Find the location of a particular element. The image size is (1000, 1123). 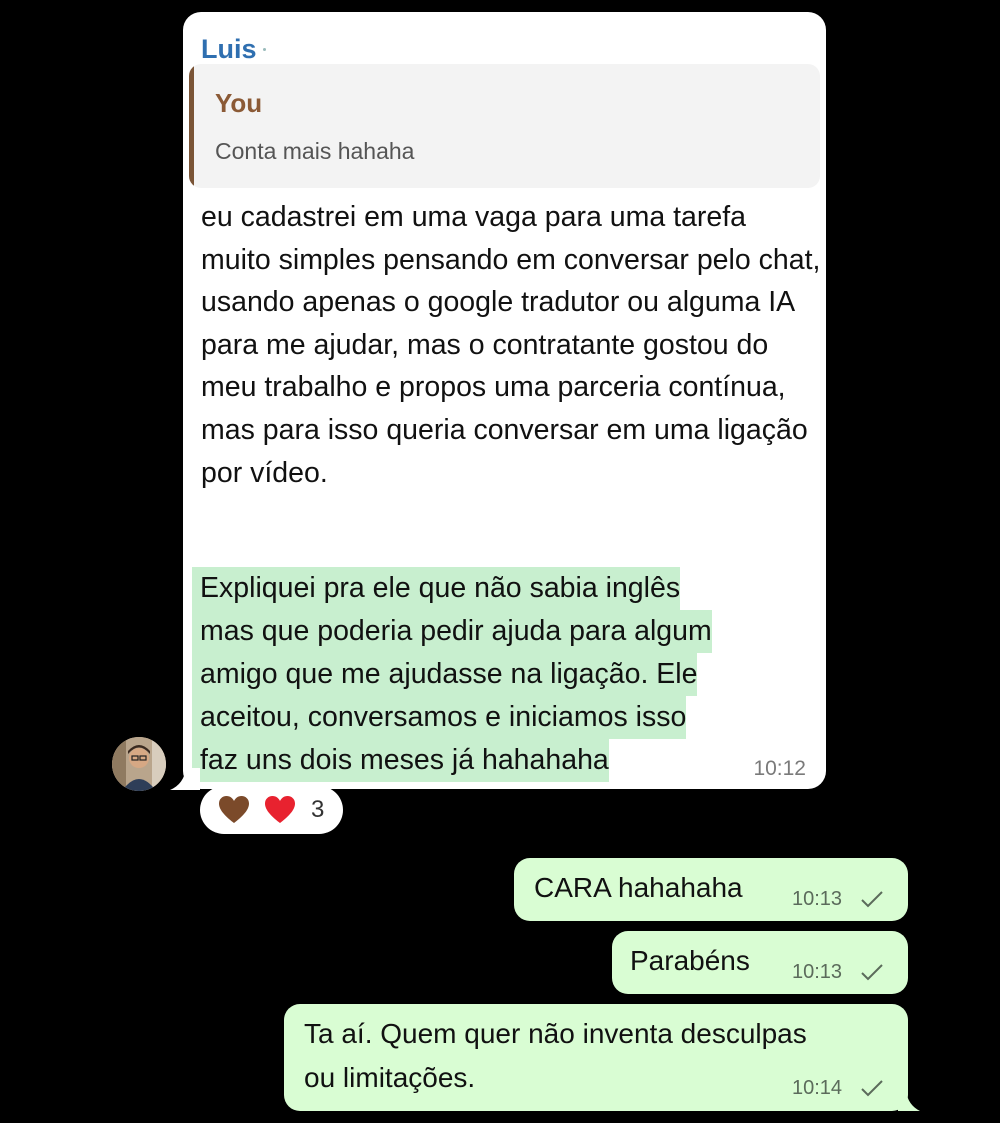

person-avatar-icon is located at coordinates (139, 764).